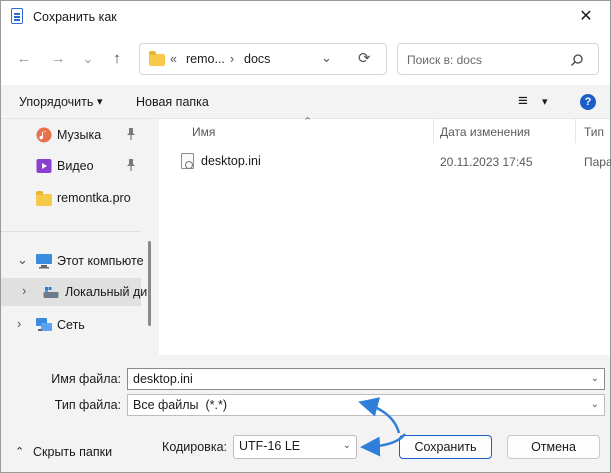 The width and height of the screenshot is (611, 473). I want to click on notepad-icon, so click(17, 16).